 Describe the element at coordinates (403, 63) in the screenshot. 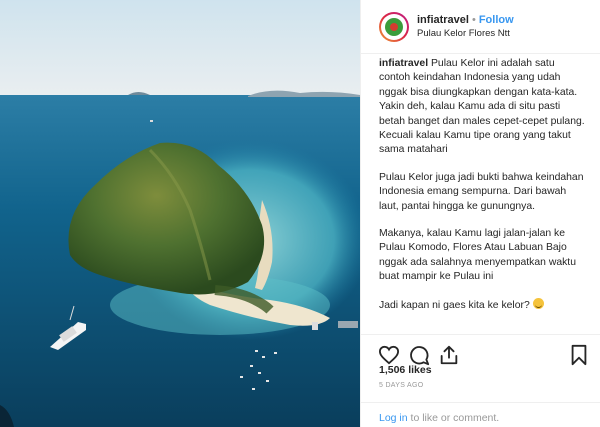

I see `caption-username: infiatravel` at that location.